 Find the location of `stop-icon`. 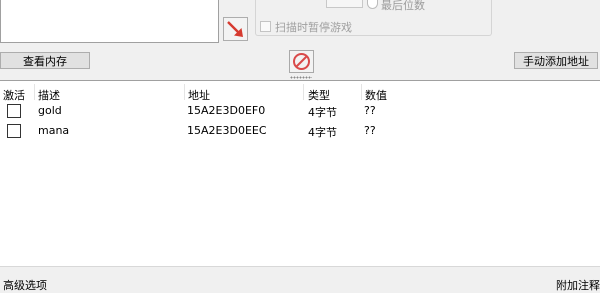

stop-icon is located at coordinates (301, 61).